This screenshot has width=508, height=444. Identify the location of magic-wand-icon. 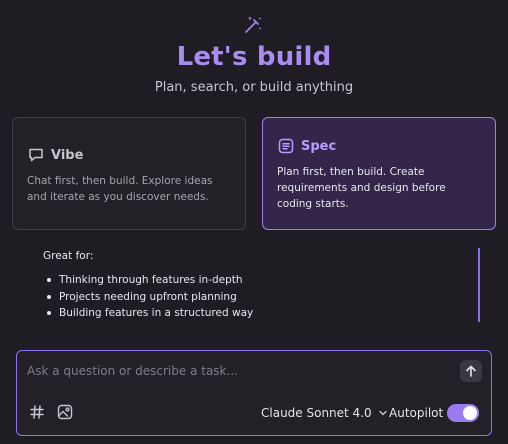
(253, 25).